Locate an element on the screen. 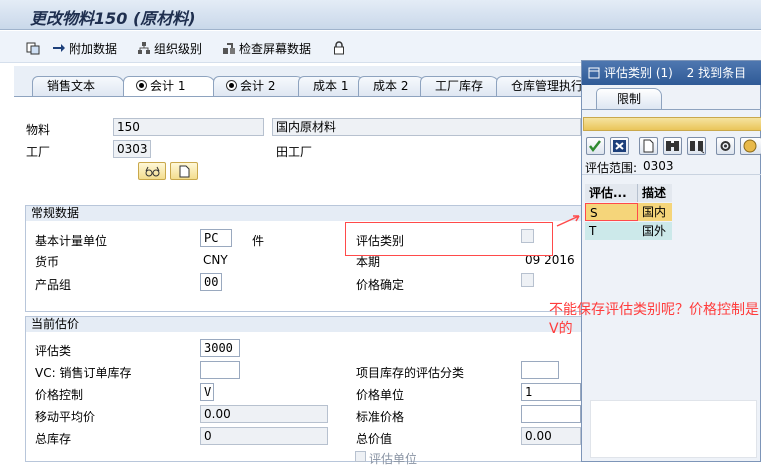 The image size is (761, 467). tab-accounting-2: 会计 2 is located at coordinates (259, 86).